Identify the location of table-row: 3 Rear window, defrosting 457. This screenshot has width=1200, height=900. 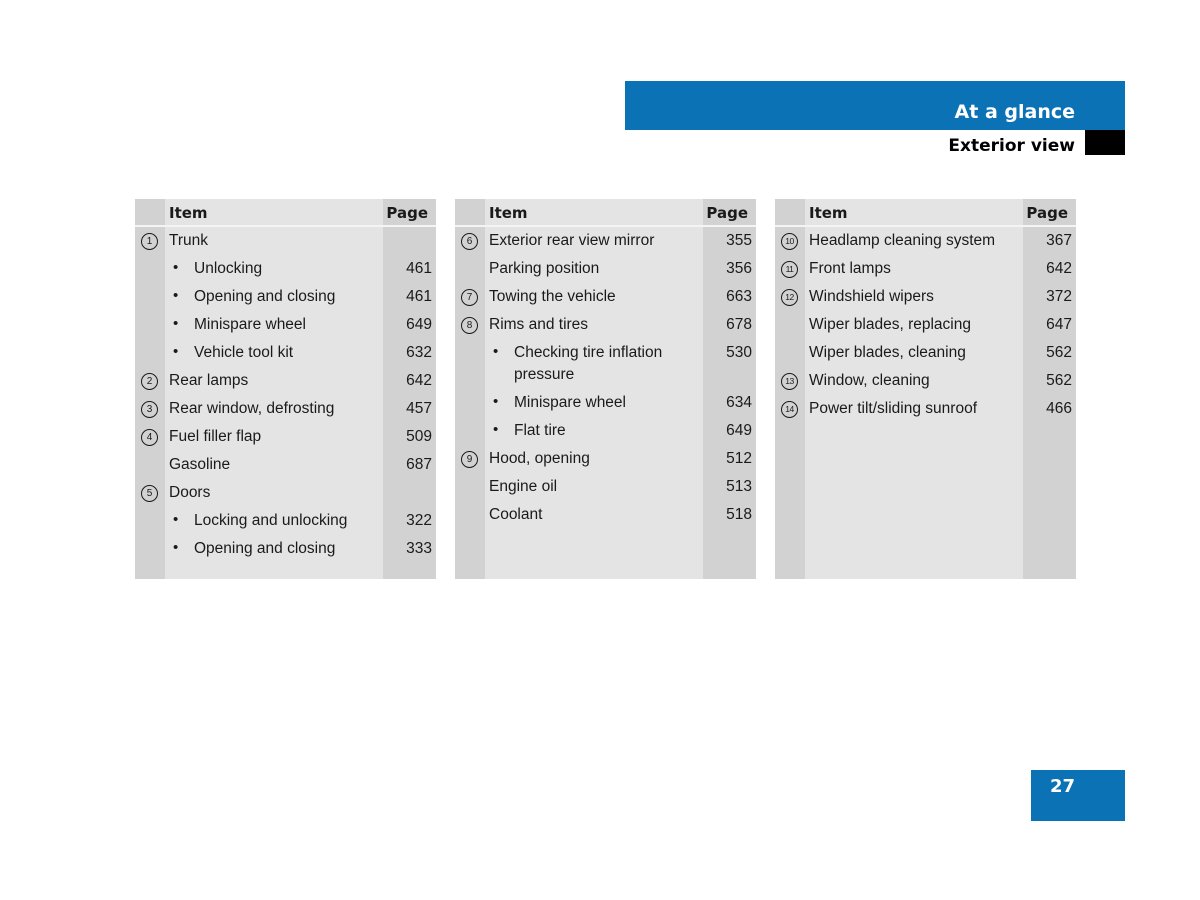
(285, 411).